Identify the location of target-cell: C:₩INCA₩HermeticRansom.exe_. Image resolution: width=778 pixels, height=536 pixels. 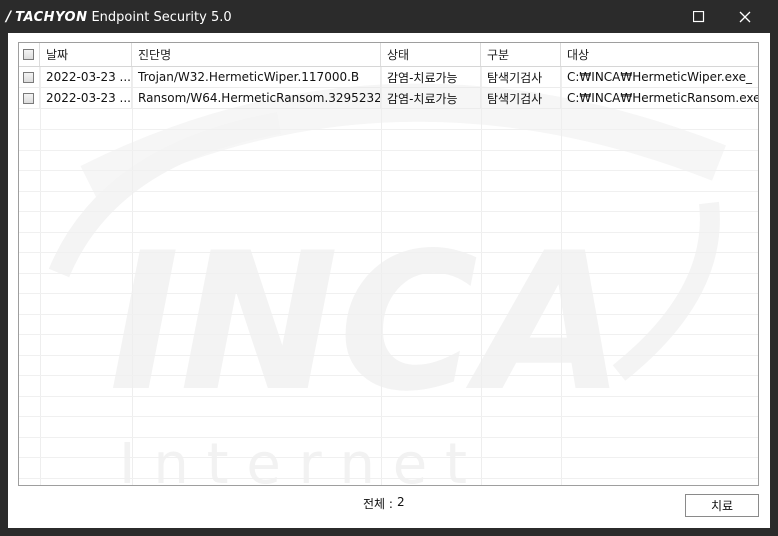
(662, 98).